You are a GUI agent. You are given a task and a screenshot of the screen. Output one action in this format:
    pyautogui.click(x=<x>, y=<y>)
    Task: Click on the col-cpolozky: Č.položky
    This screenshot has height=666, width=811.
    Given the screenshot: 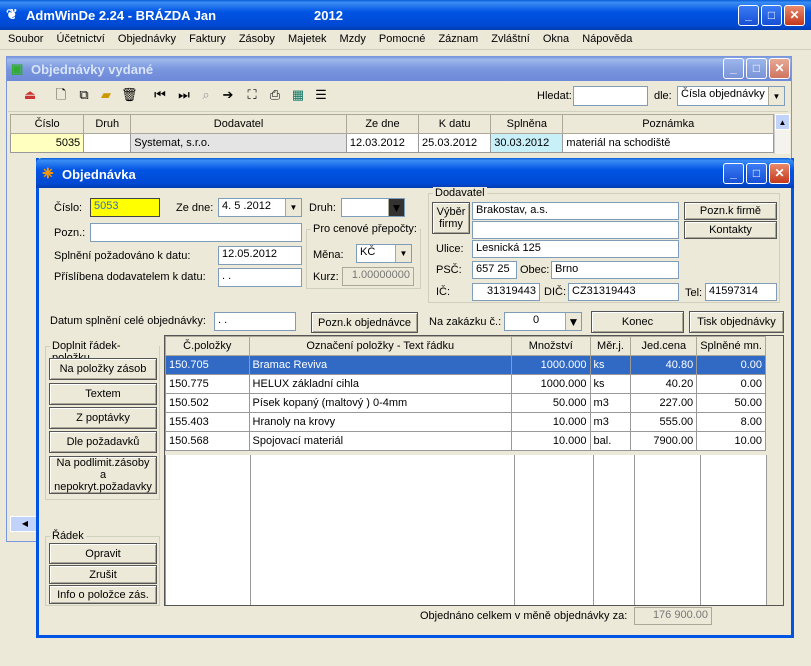 What is the action you would take?
    pyautogui.click(x=207, y=346)
    